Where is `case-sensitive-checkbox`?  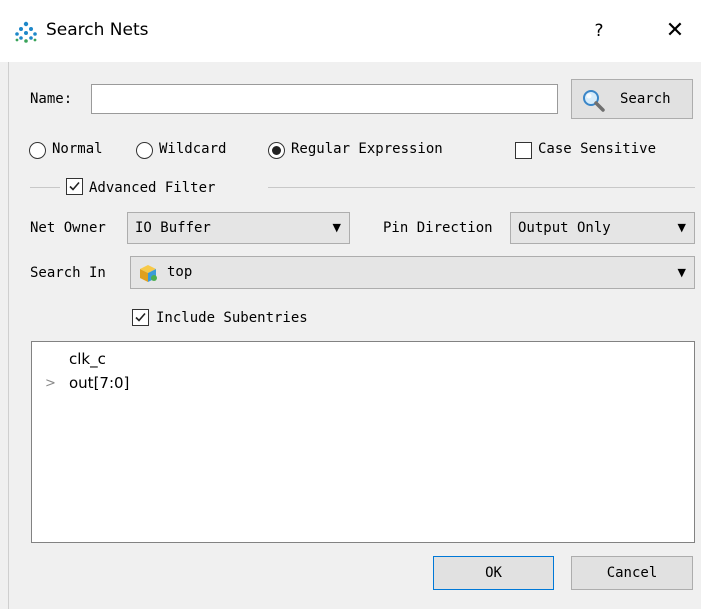
case-sensitive-checkbox is located at coordinates (523, 150).